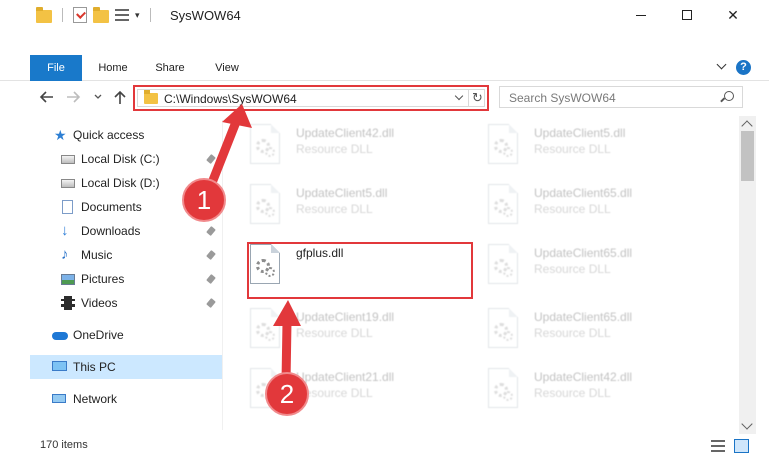  I want to click on minimize-icon, so click(641, 15).